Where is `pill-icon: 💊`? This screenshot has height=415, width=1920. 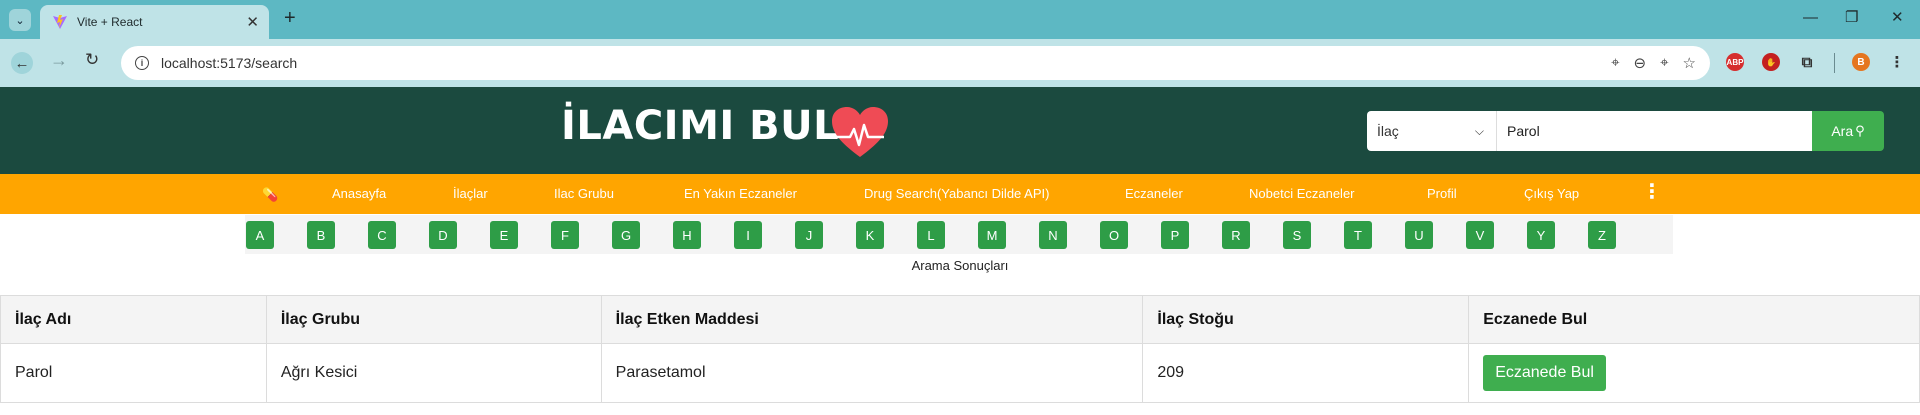
pill-icon: 💊 is located at coordinates (270, 195).